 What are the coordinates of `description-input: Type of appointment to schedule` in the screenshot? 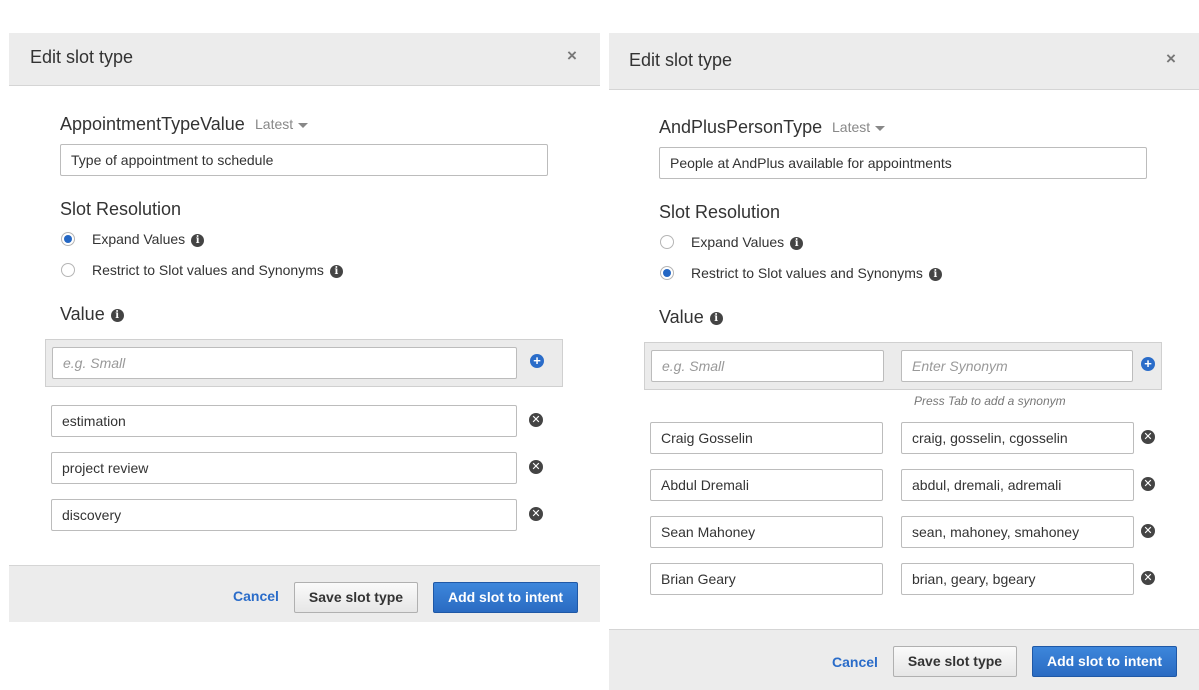 It's located at (304, 160).